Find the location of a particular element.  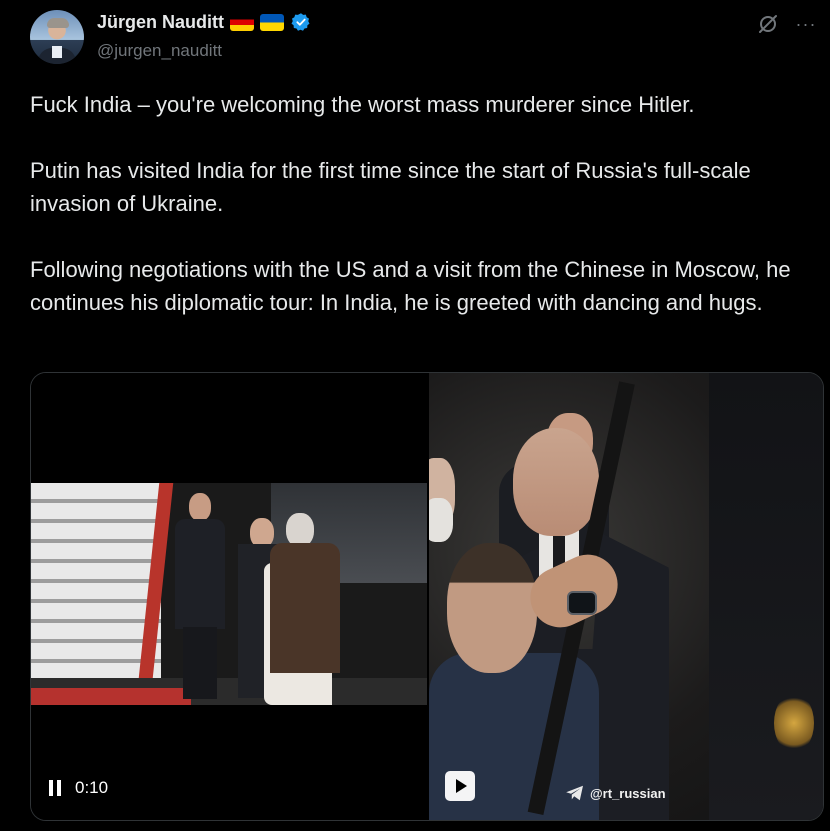

guard-body is located at coordinates (200, 574).